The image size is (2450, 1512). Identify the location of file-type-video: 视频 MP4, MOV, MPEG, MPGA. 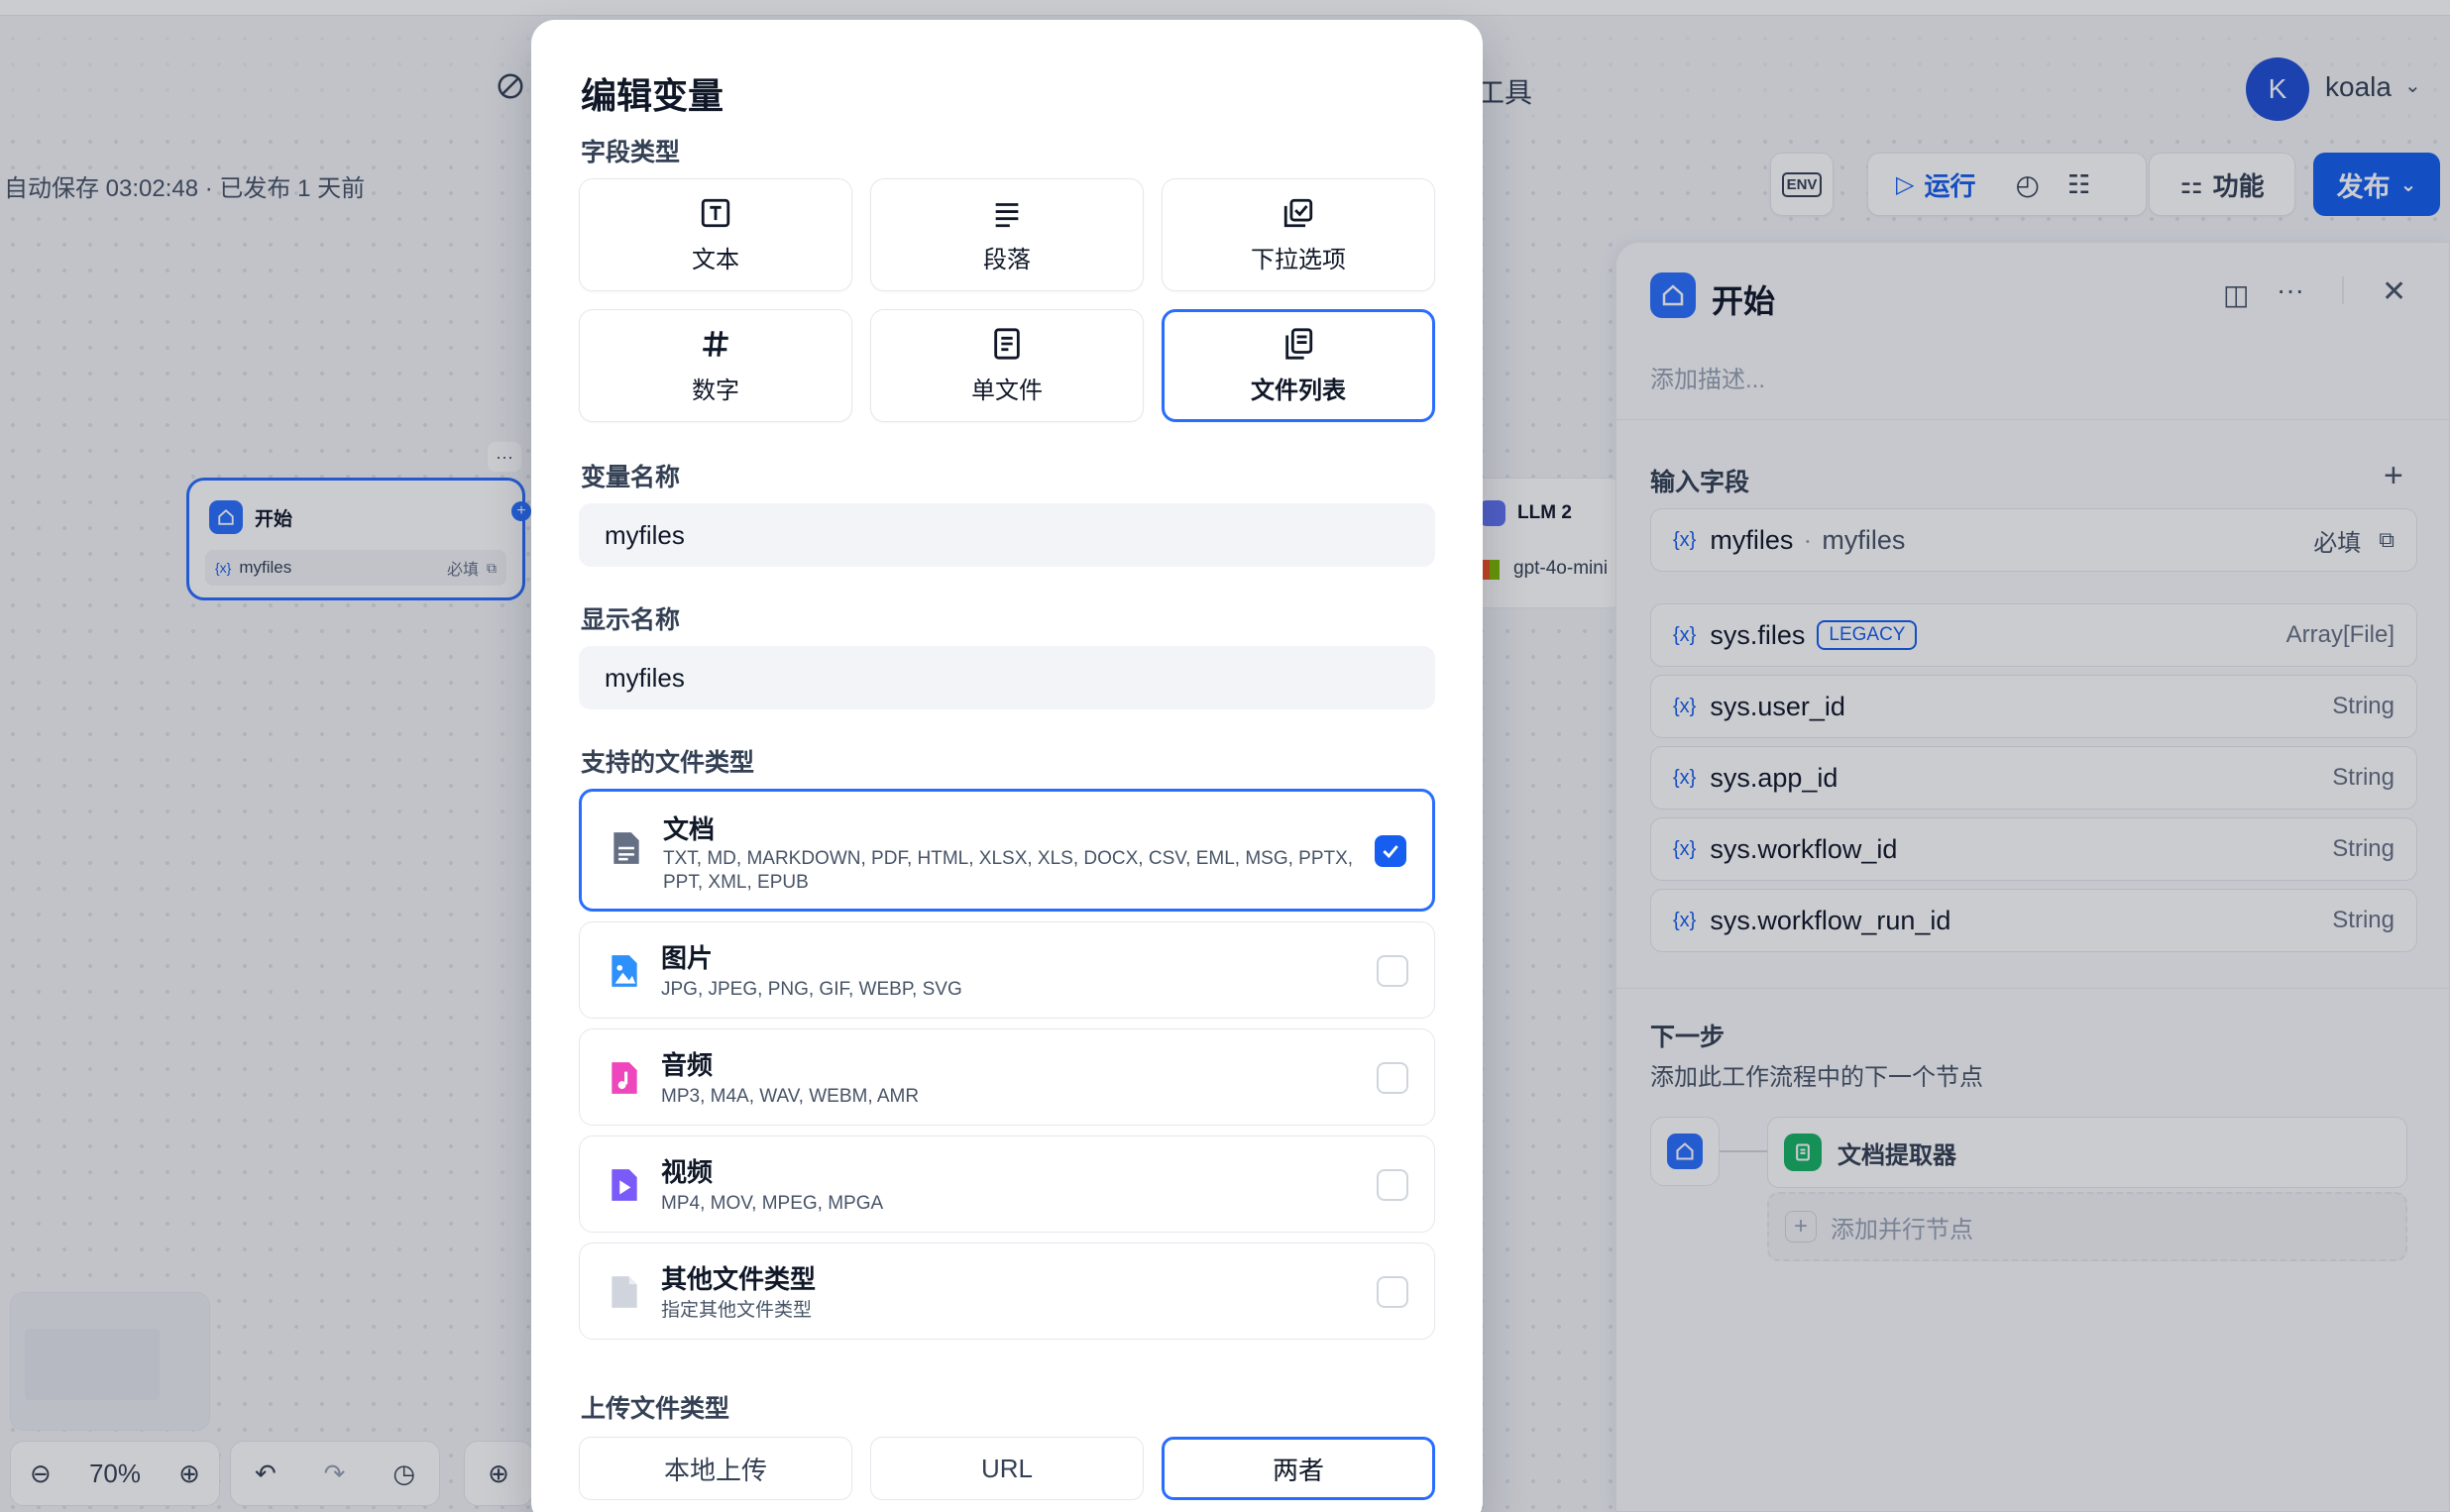
(1007, 1184).